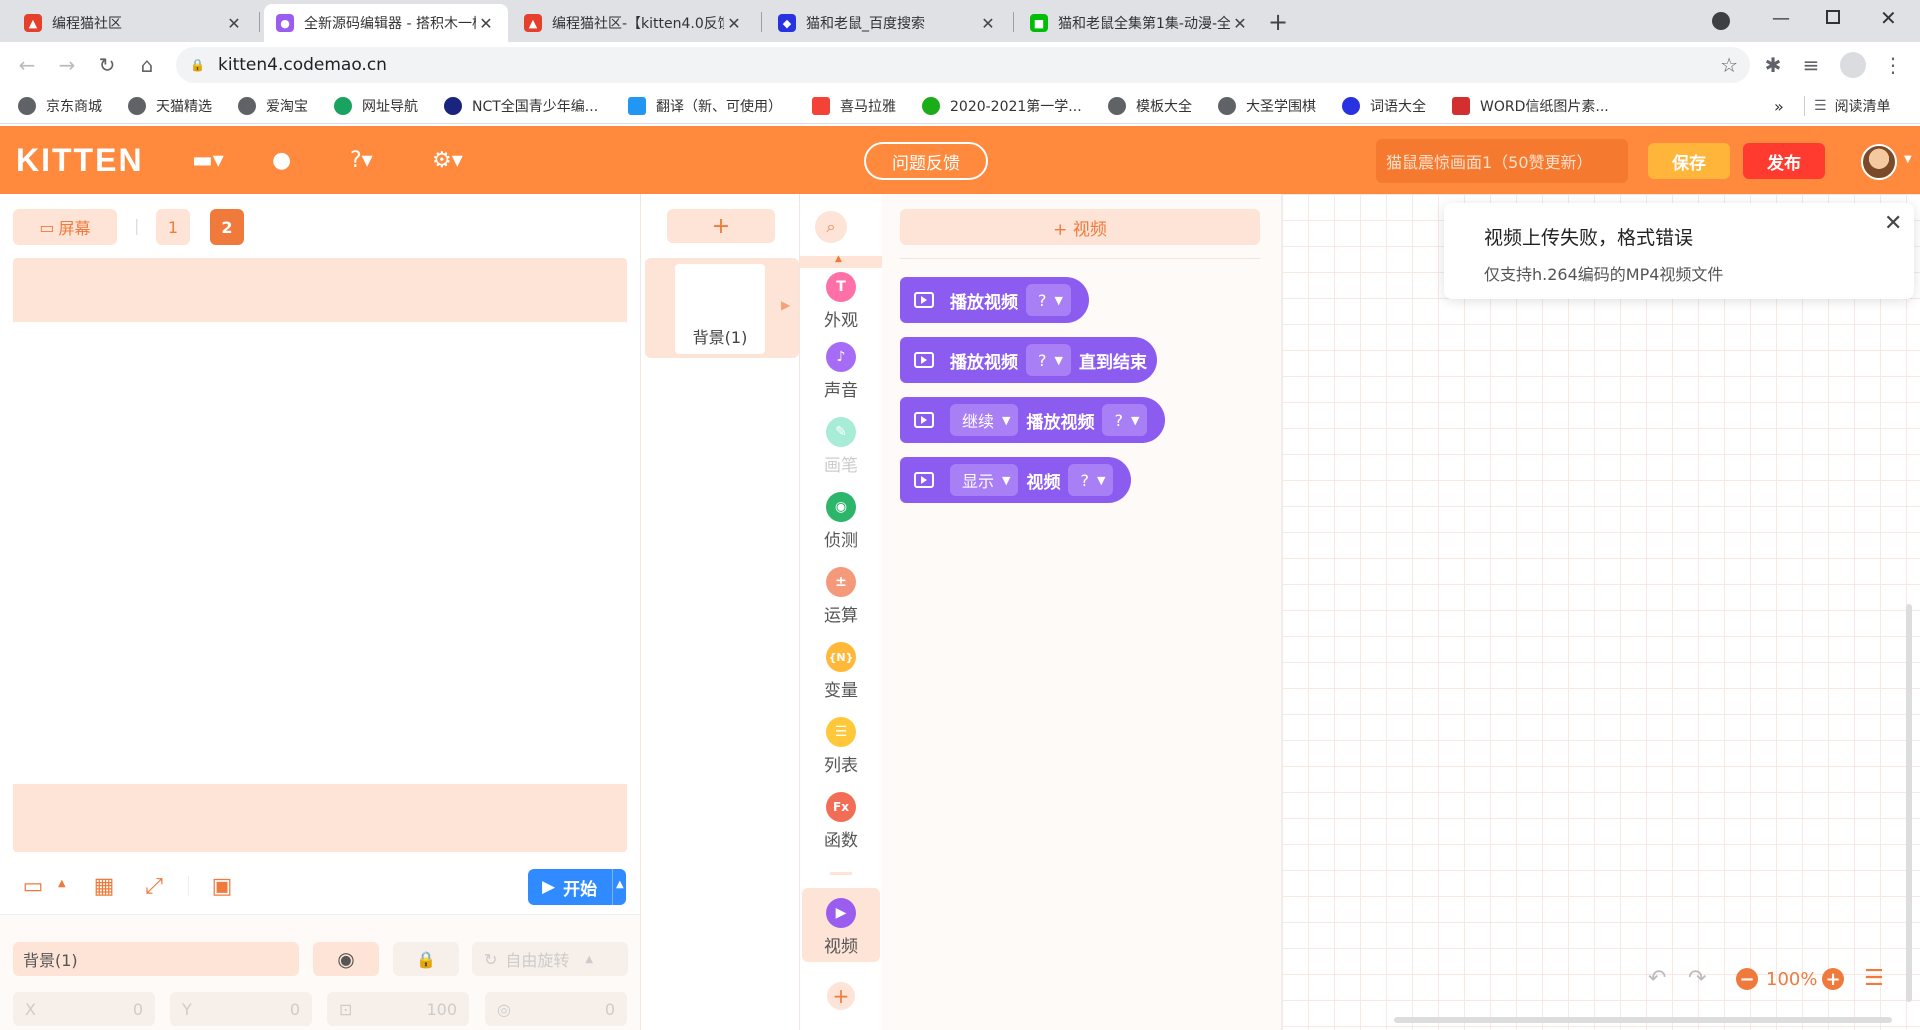 The height and width of the screenshot is (1030, 1920). I want to click on bookmark-item: 喜马拉雅, so click(854, 106).